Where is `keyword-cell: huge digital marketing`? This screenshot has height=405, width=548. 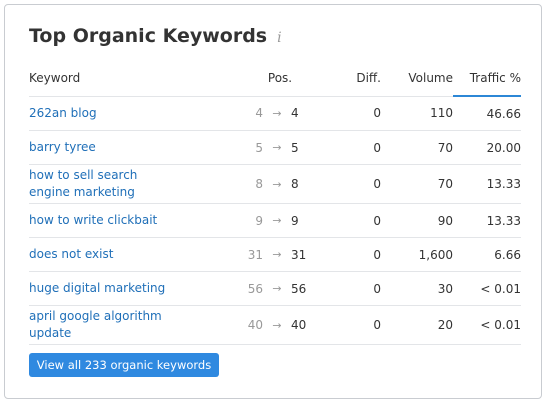
keyword-cell: huge digital marketing is located at coordinates (134, 288).